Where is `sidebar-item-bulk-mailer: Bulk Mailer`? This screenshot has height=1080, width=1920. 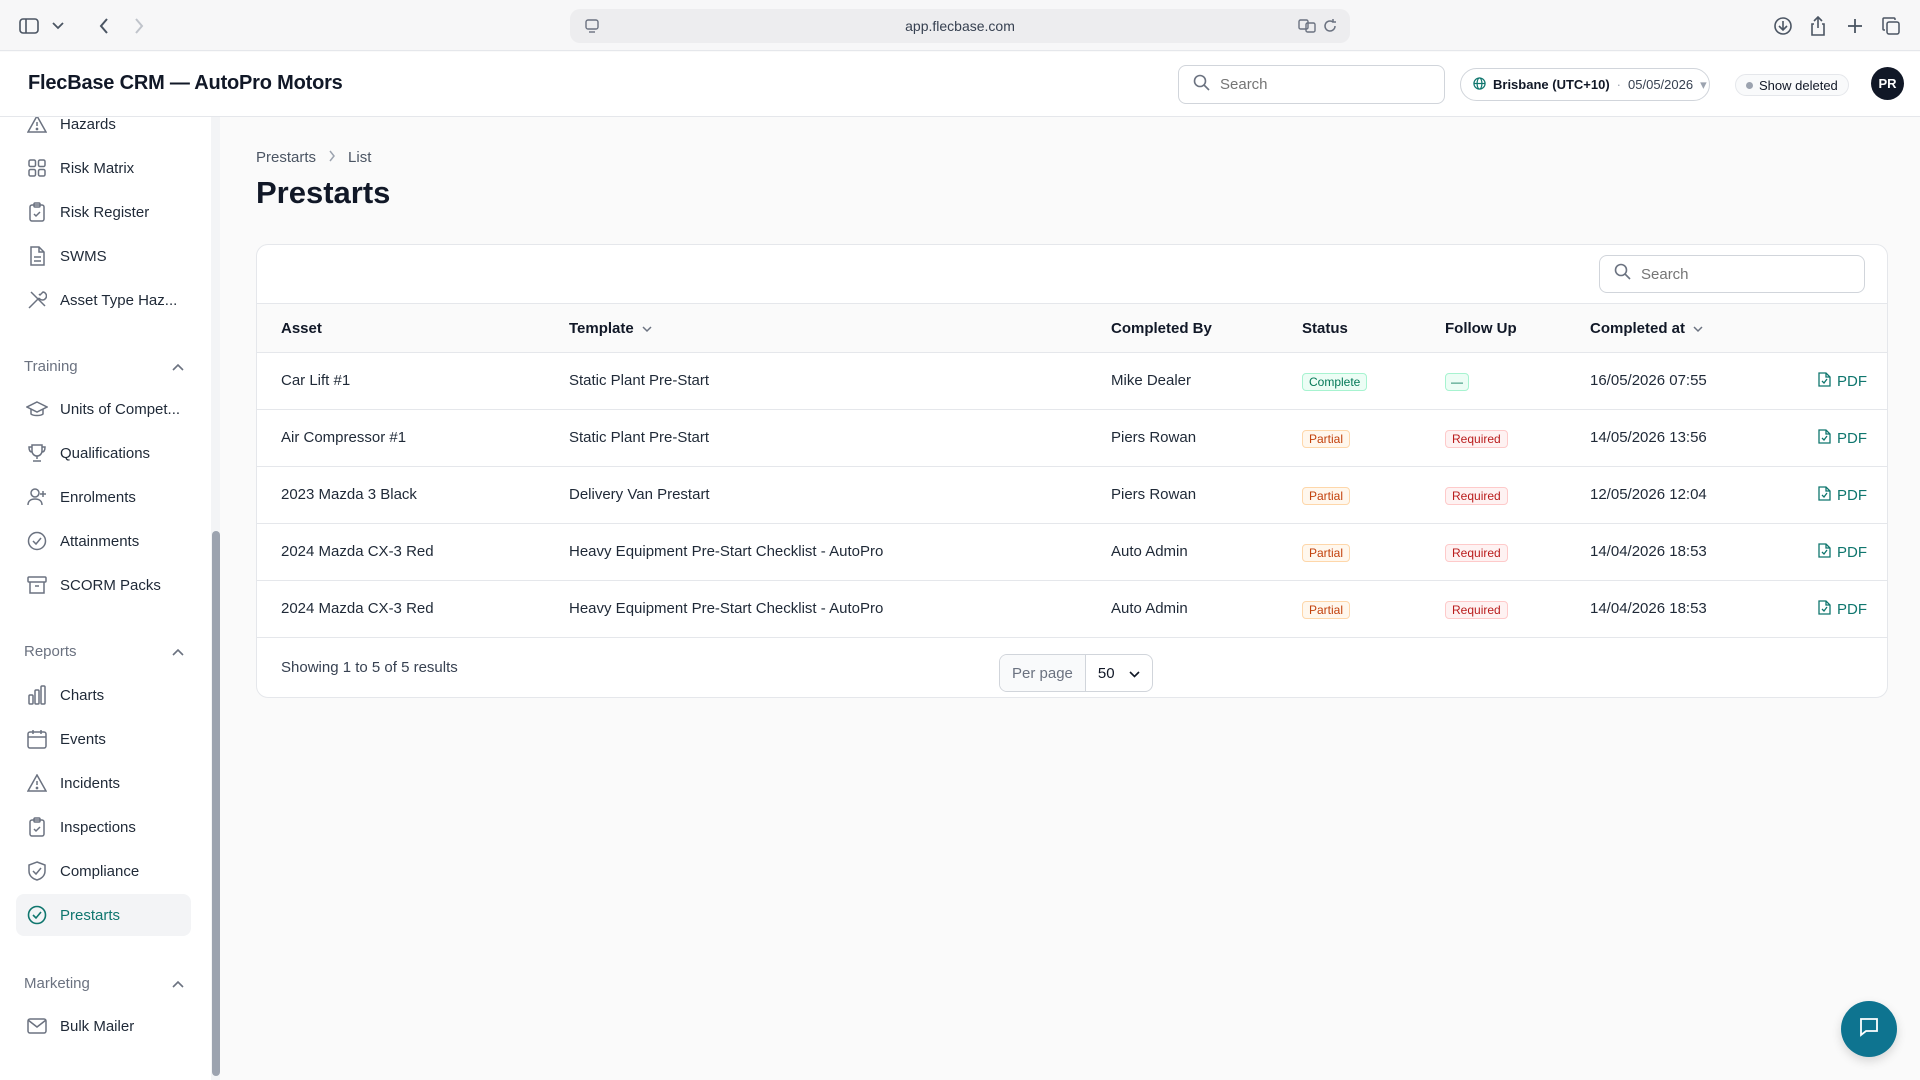 sidebar-item-bulk-mailer: Bulk Mailer is located at coordinates (103, 1026).